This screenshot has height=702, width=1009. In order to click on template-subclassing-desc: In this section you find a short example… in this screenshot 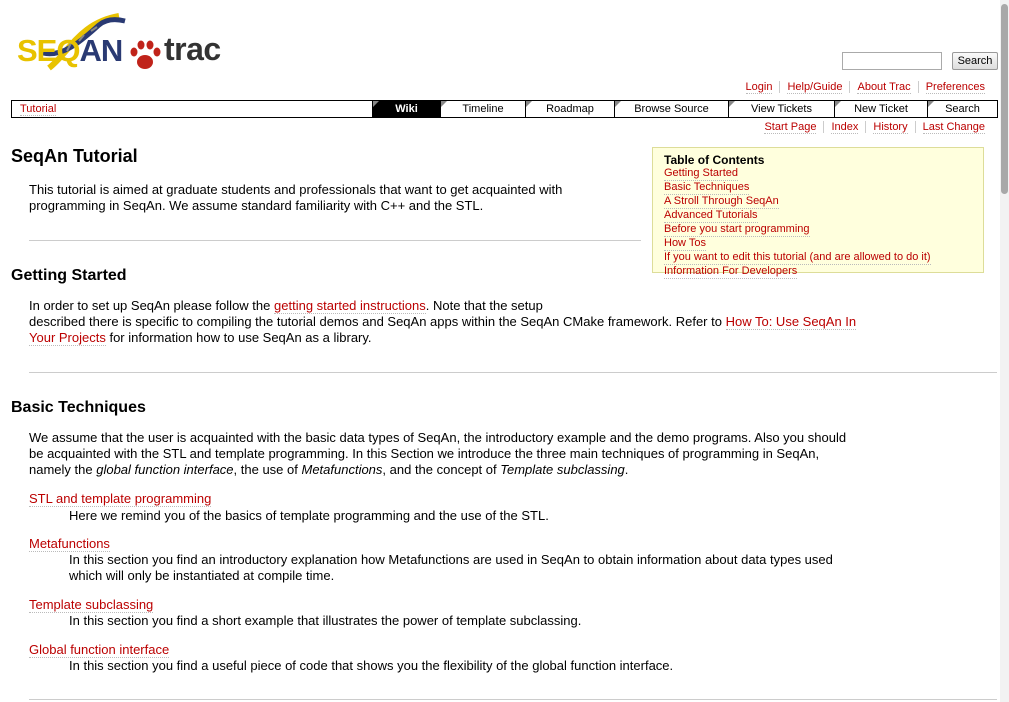, I will do `click(325, 620)`.